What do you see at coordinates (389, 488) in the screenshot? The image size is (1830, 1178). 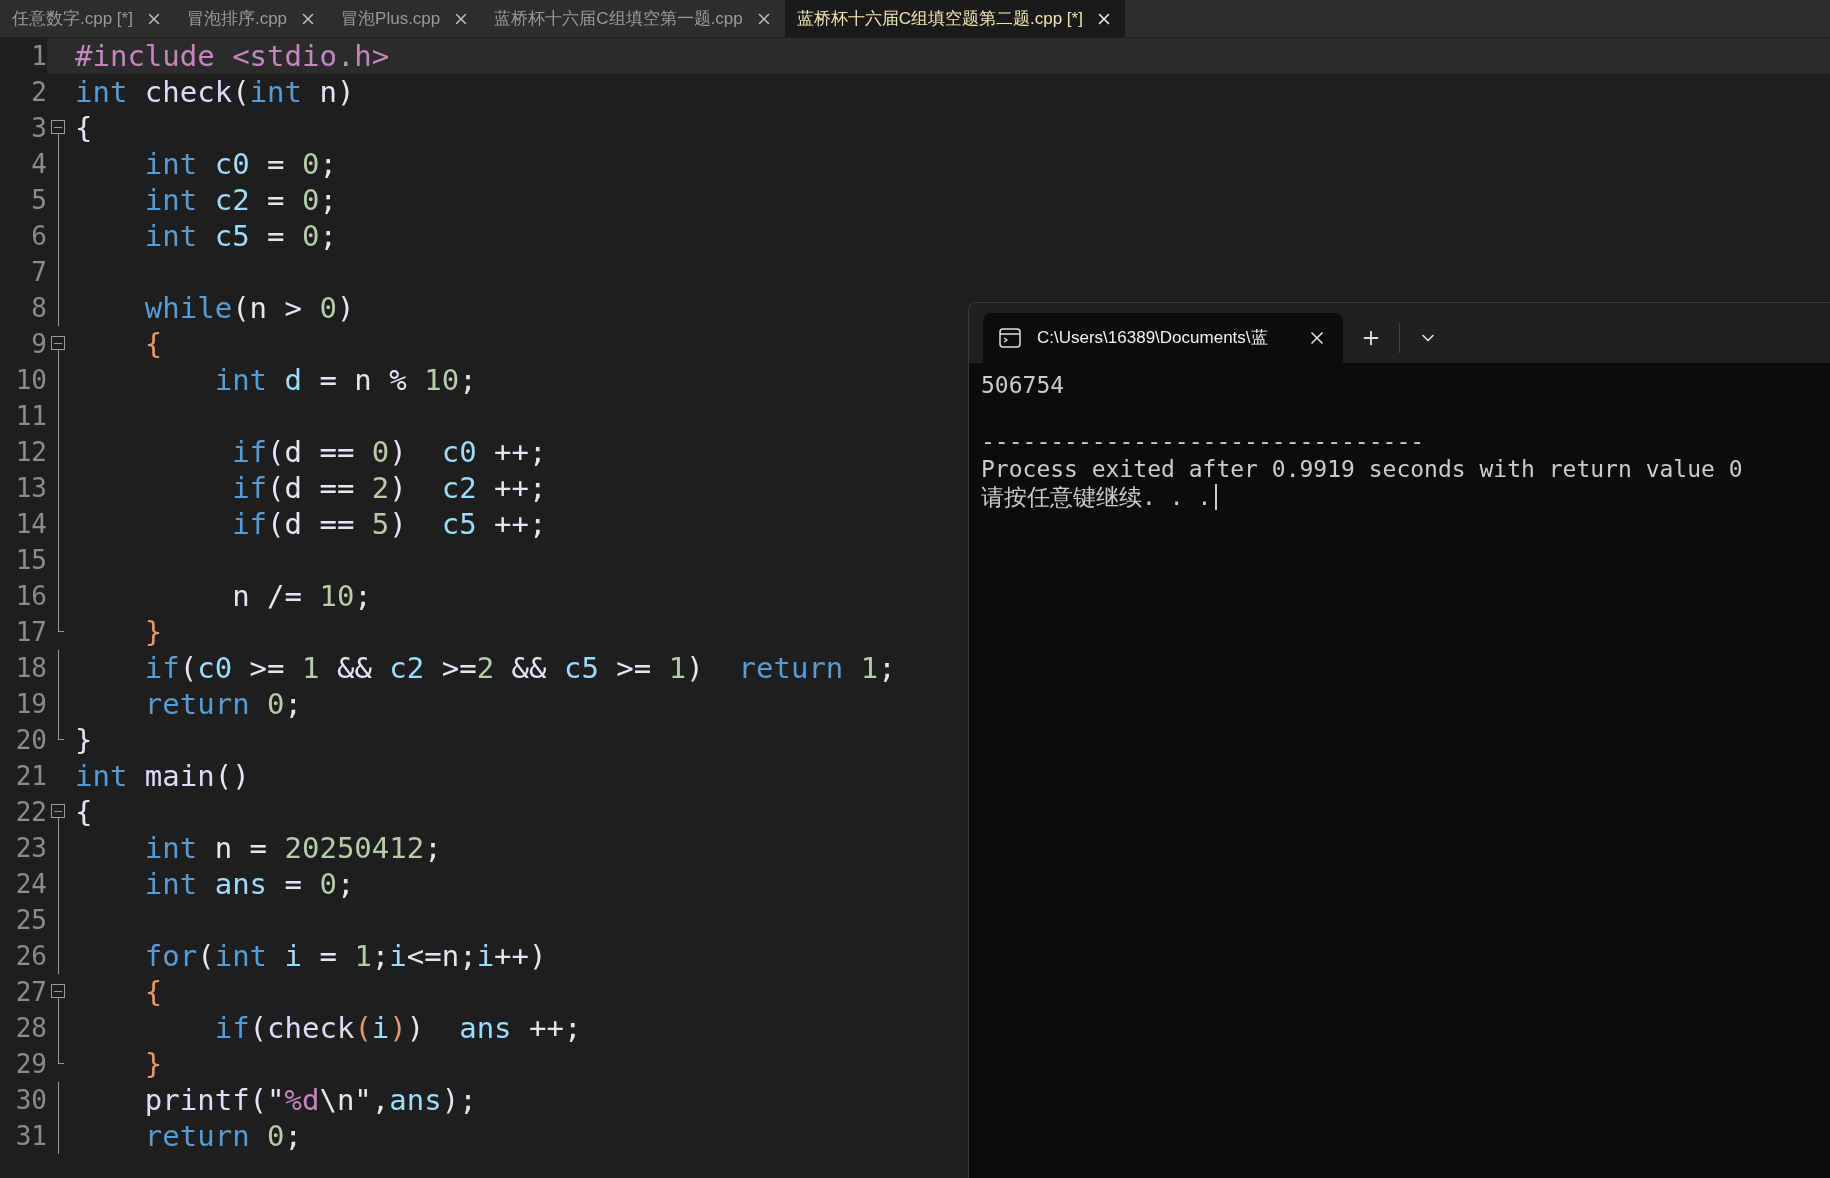 I see `code-line: if(d == 2) c2 ++;` at bounding box center [389, 488].